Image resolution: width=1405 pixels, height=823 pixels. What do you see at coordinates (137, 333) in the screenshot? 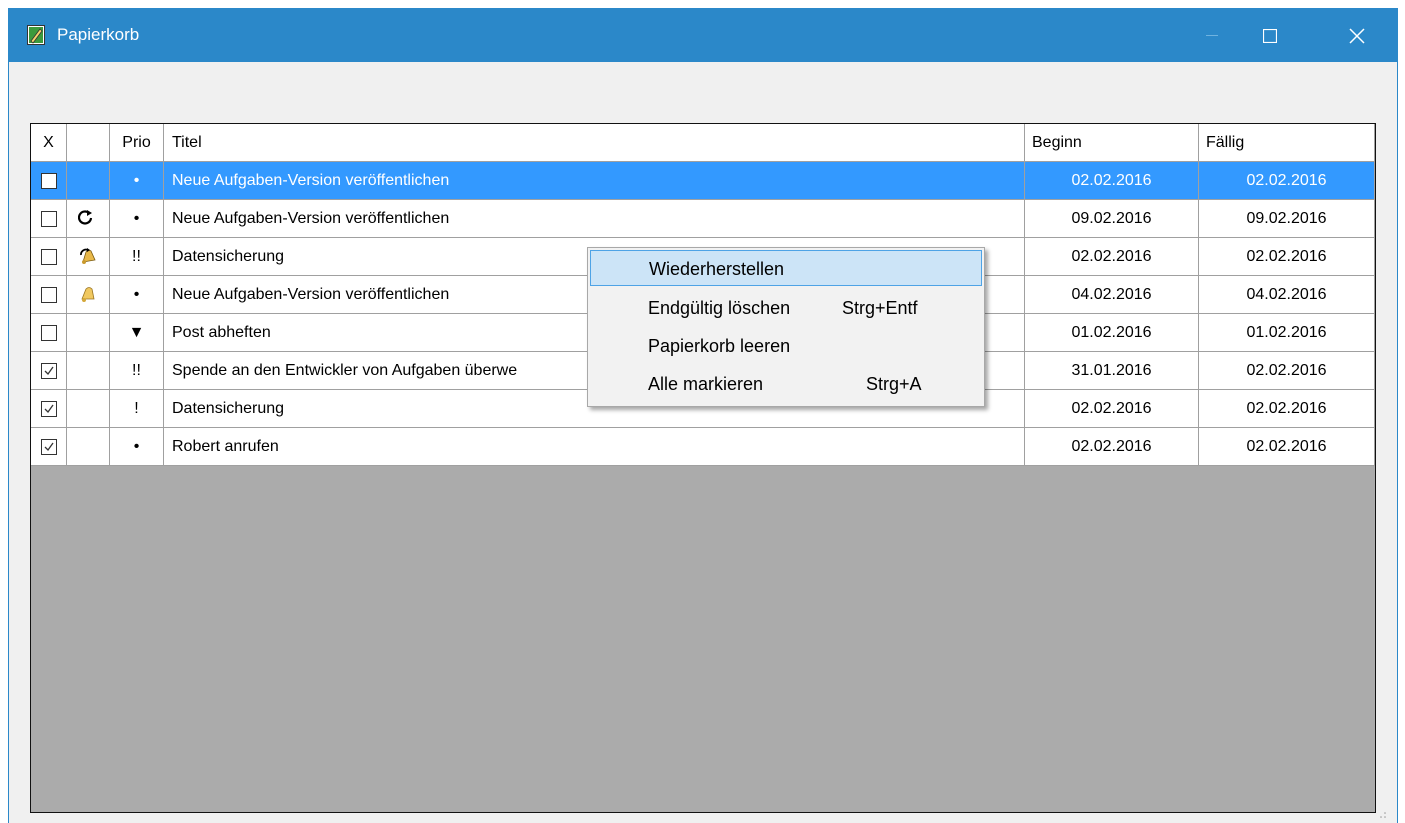
I see `row-prio: ▼` at bounding box center [137, 333].